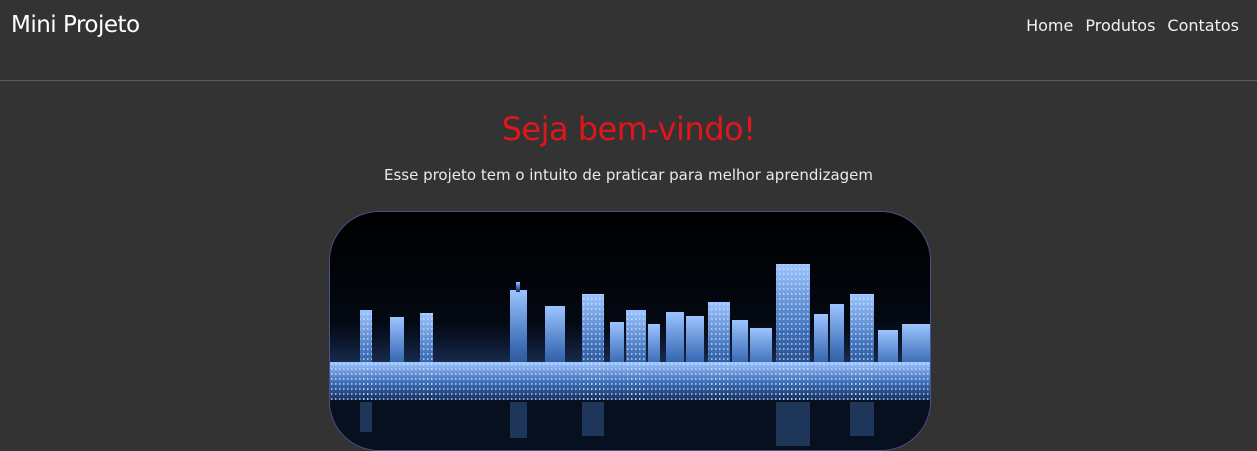  I want to click on nav-link-produtos: Produtos, so click(1120, 25).